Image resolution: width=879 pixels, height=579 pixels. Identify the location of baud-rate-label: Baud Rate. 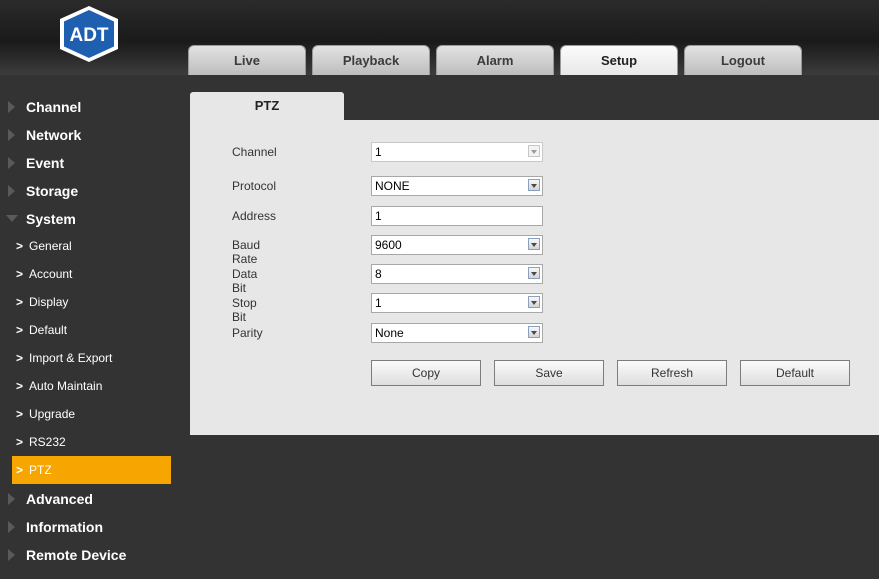
(246, 252).